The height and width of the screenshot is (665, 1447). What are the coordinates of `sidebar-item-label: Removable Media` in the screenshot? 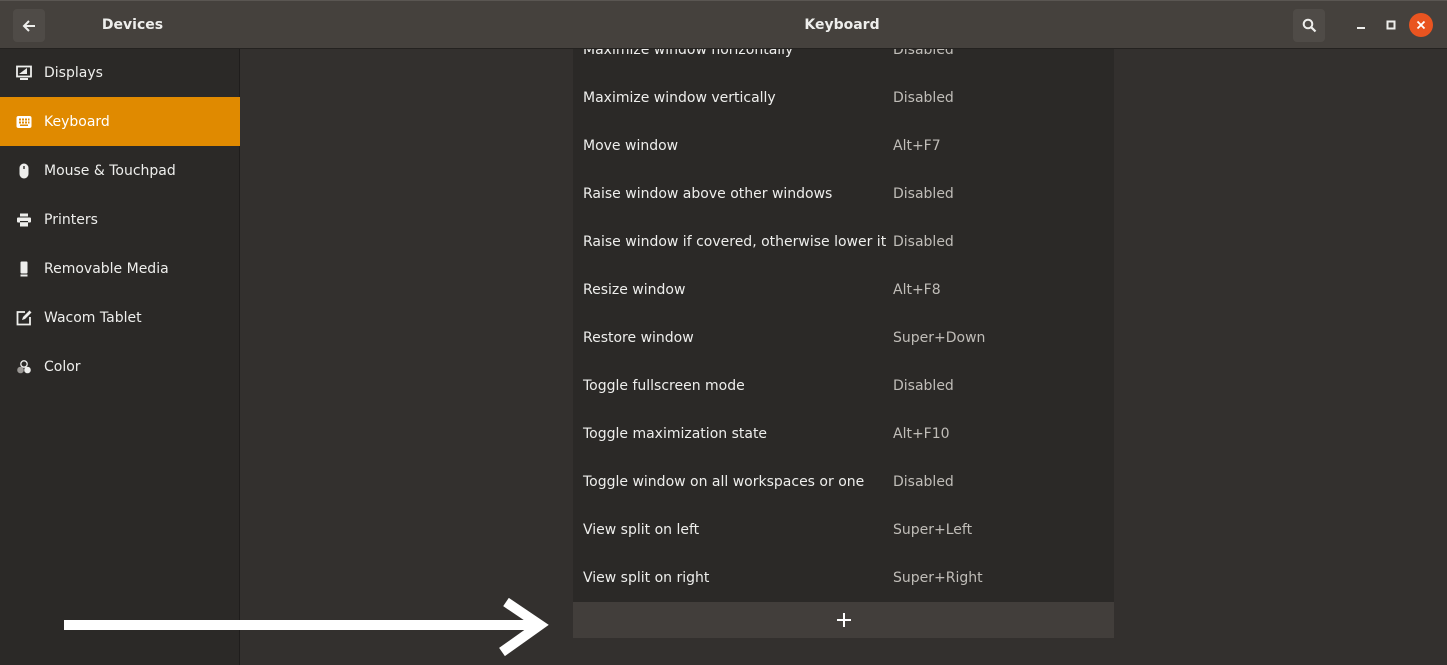 It's located at (106, 268).